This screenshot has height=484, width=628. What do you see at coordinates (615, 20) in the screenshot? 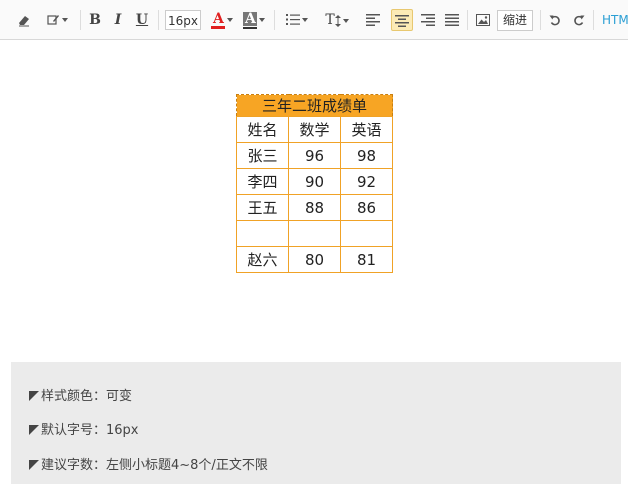
I see `html-source-button: HTM` at bounding box center [615, 20].